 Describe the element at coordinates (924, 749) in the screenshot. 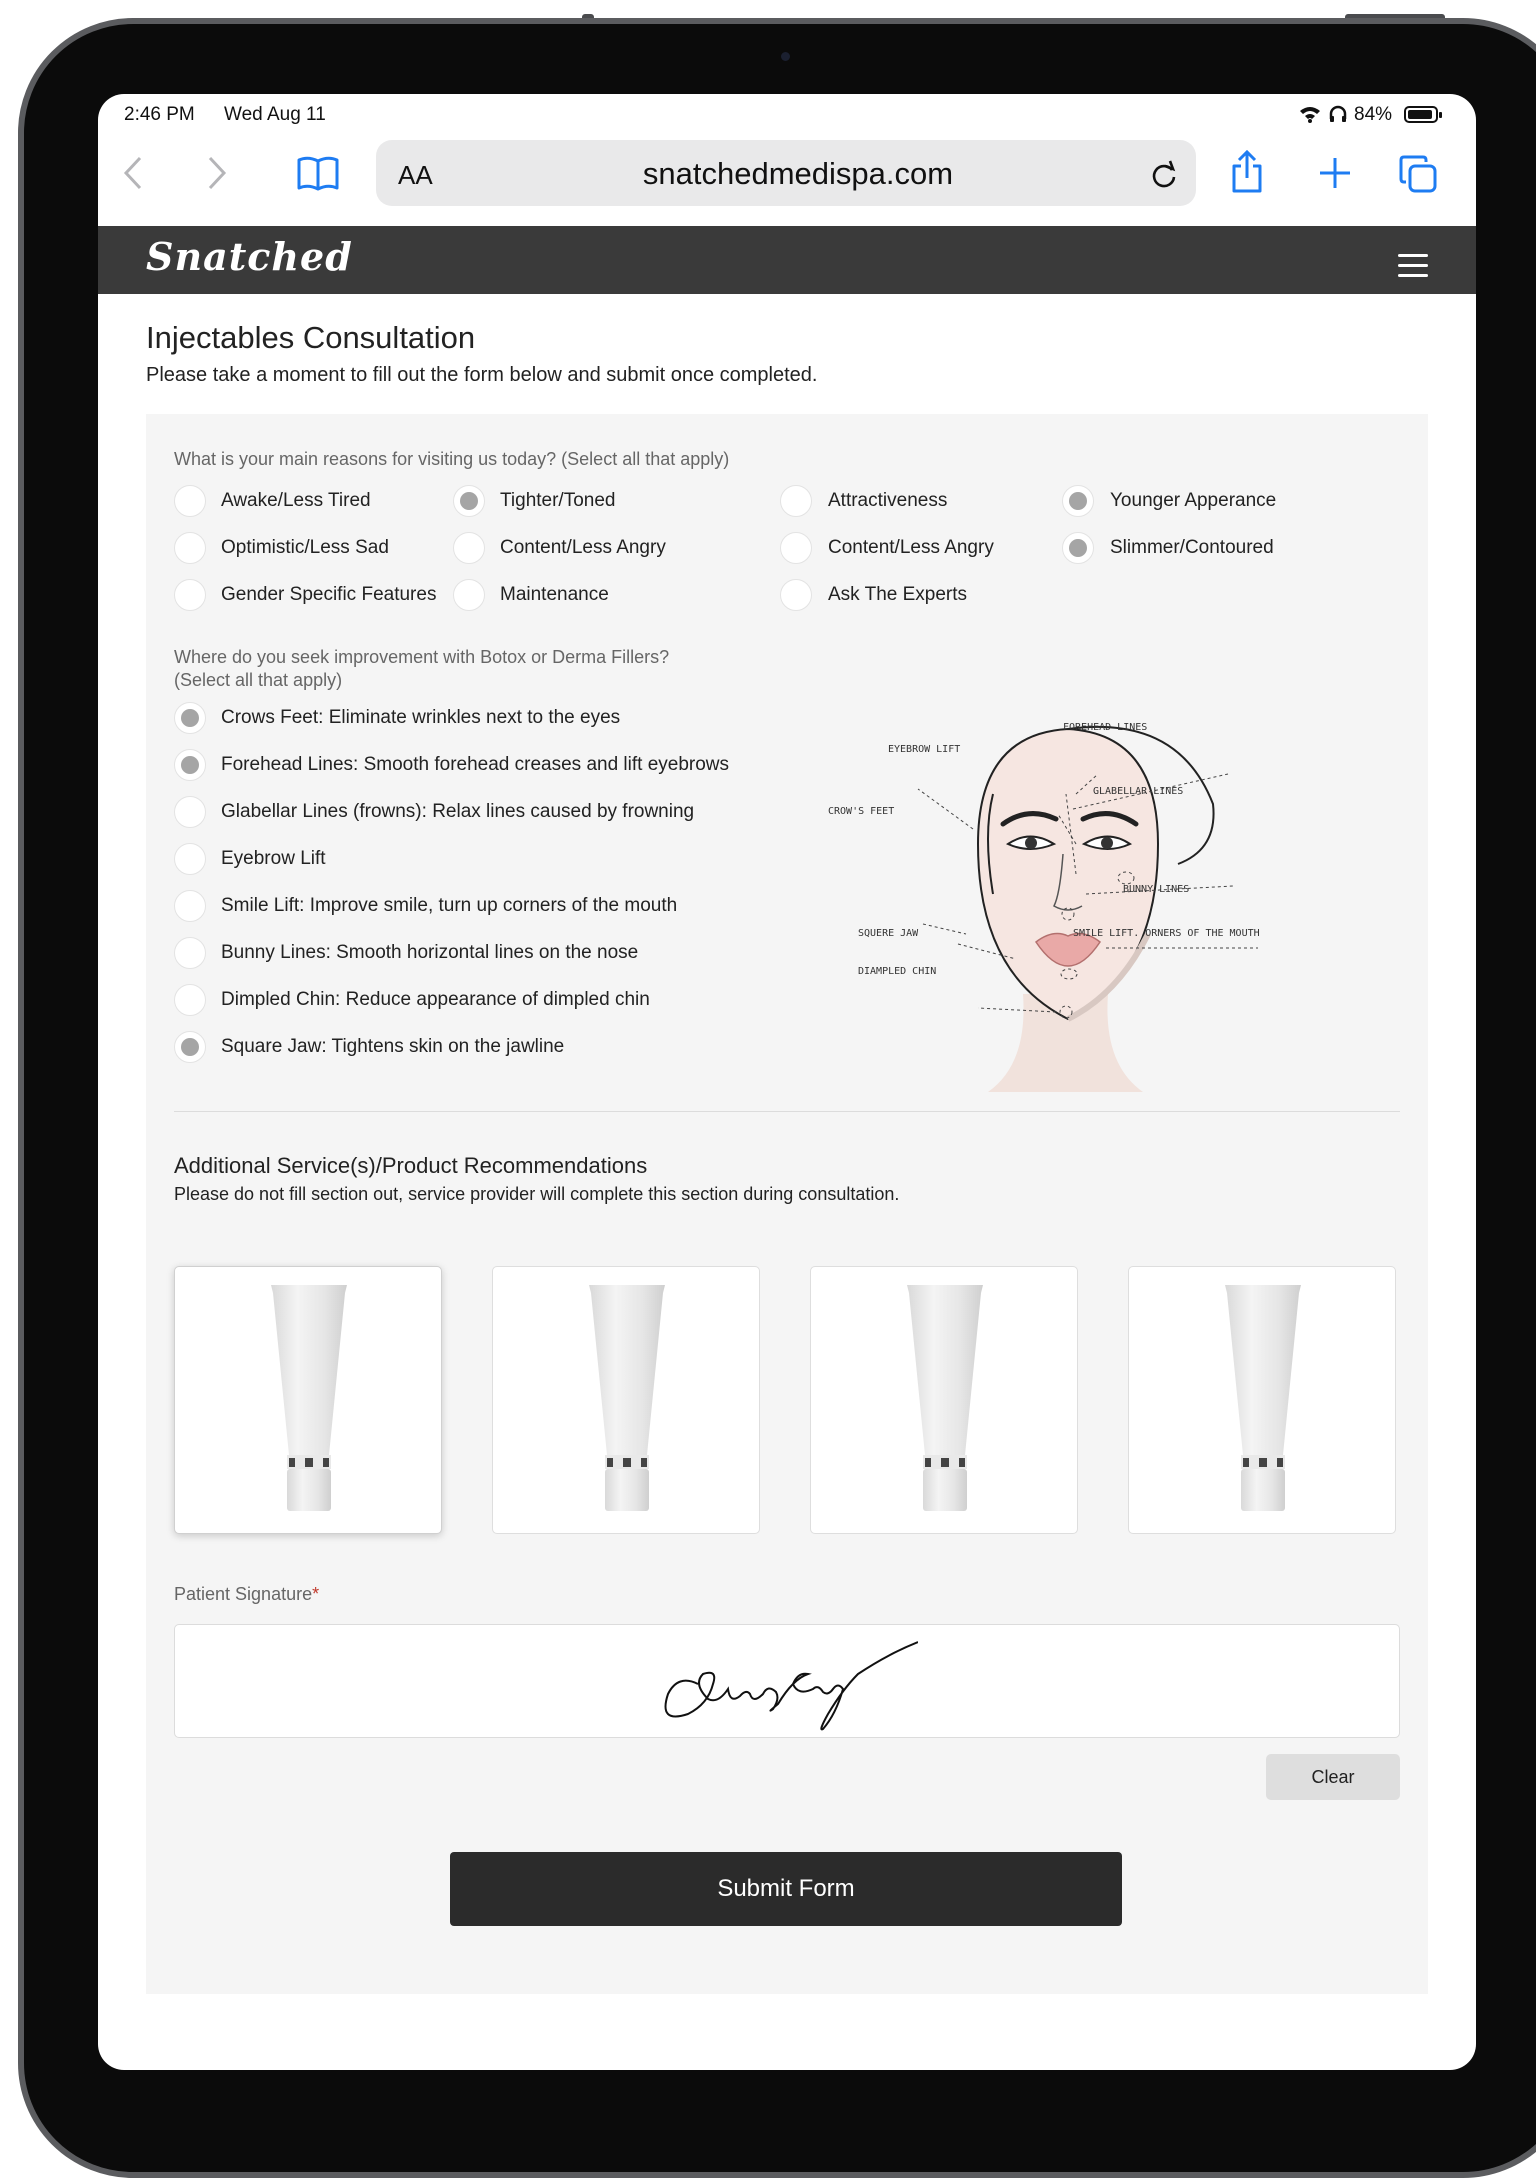

I see `label-eyebrow-lift: EYEBROW LIFT` at that location.